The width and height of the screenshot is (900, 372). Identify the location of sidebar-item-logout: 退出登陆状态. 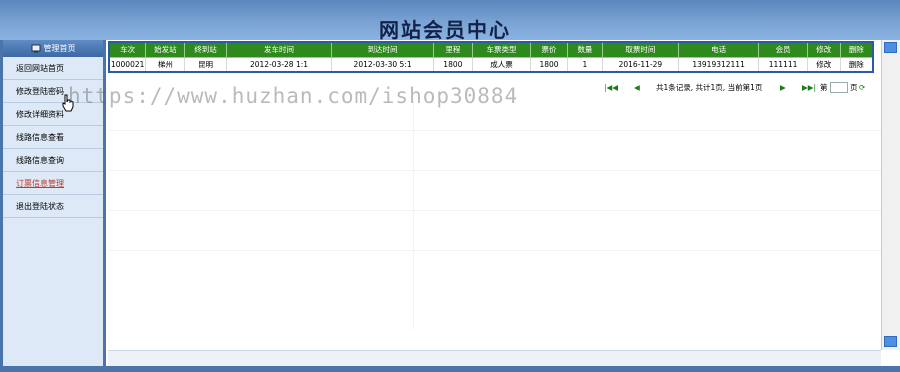
(53, 206).